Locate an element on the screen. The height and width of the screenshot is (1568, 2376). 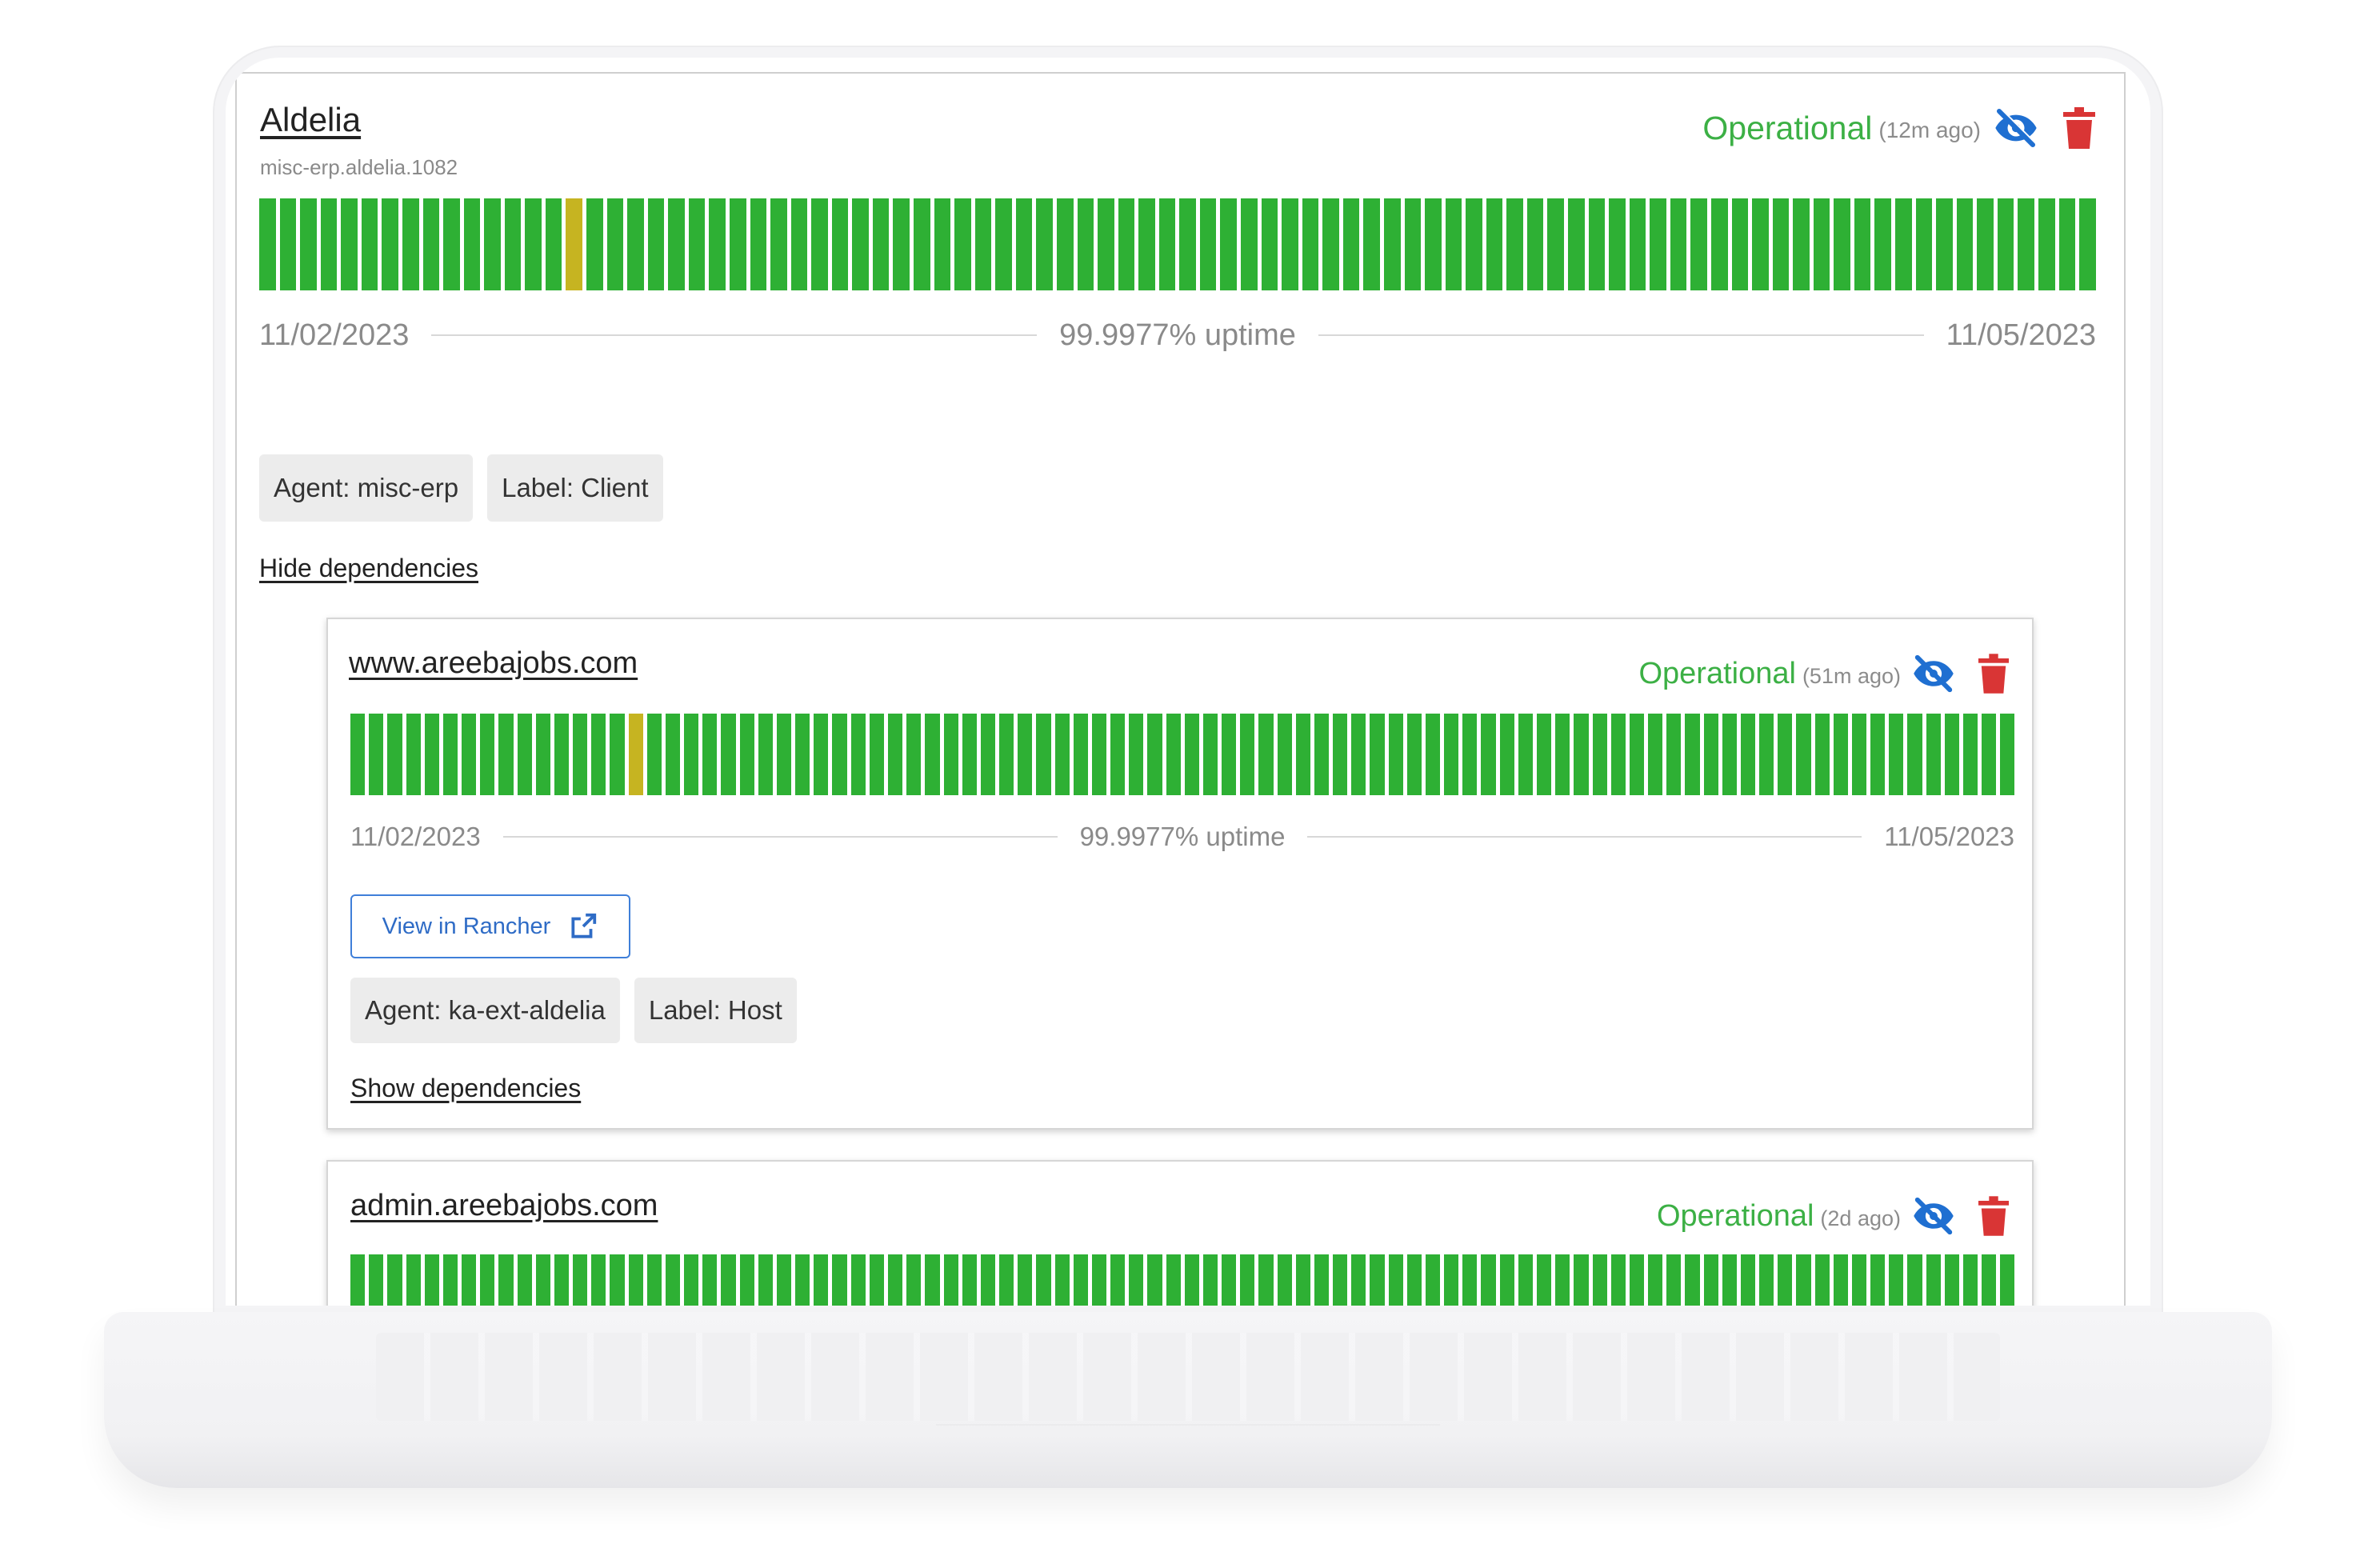
uptime-bars is located at coordinates (1182, 1280).